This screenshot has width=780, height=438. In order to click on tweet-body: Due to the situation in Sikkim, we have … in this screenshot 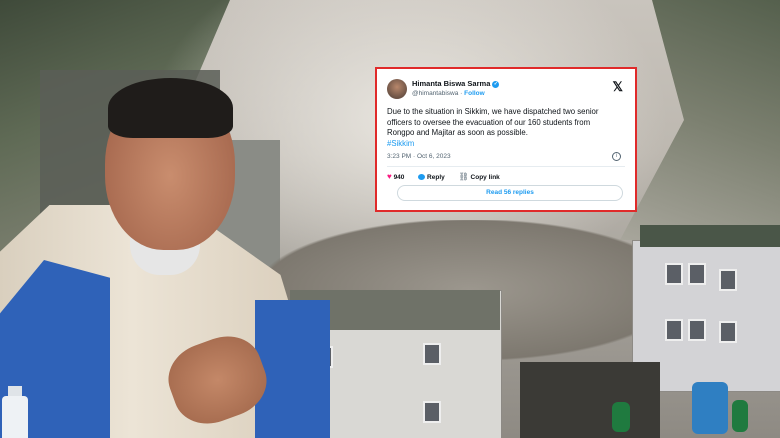, I will do `click(503, 128)`.